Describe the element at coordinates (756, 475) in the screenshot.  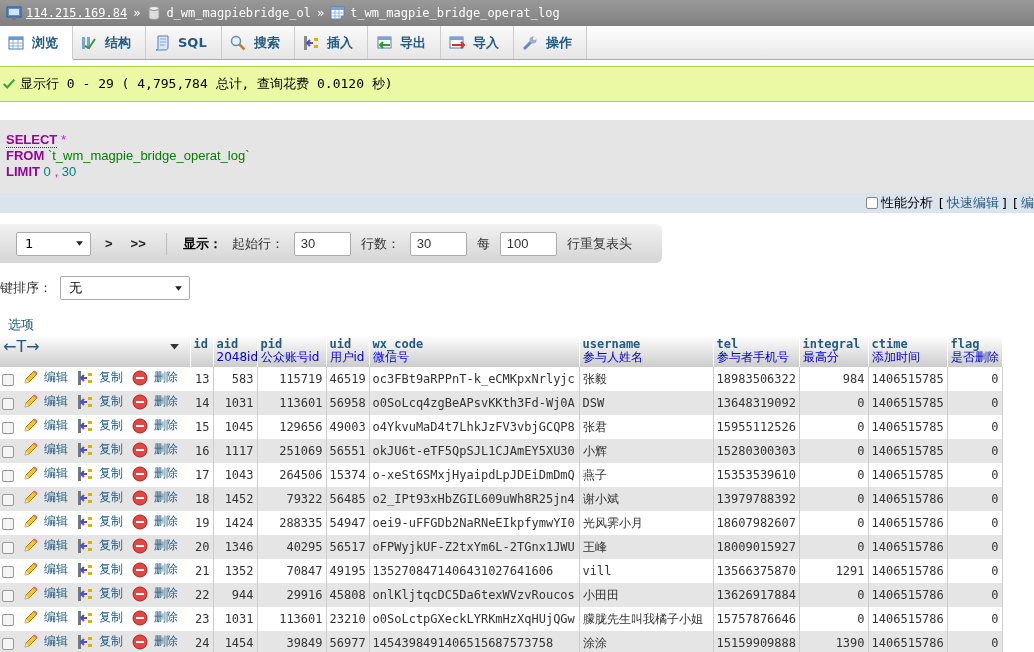
I see `table-cell: 15353539610` at that location.